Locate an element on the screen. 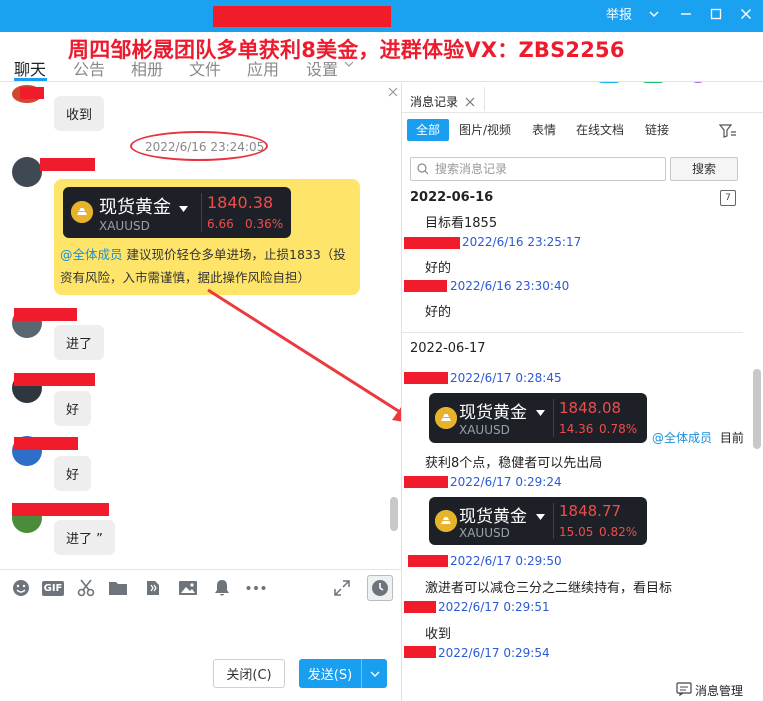 The image size is (763, 701). input-toolbar: GIF is located at coordinates (200, 587).